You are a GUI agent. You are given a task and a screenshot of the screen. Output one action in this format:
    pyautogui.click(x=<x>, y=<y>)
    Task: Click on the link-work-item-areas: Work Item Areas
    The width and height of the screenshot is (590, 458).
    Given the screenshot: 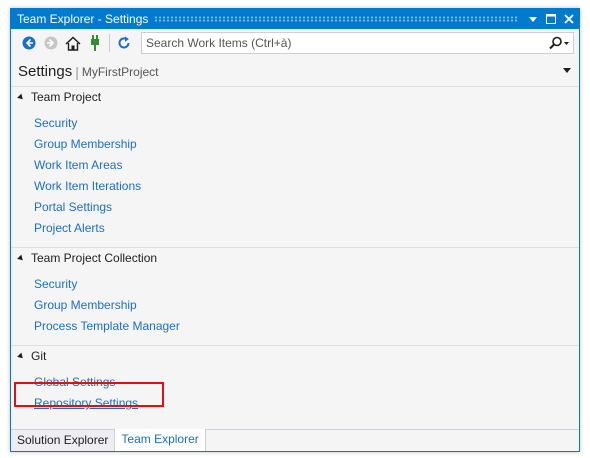 What is the action you would take?
    pyautogui.click(x=306, y=165)
    